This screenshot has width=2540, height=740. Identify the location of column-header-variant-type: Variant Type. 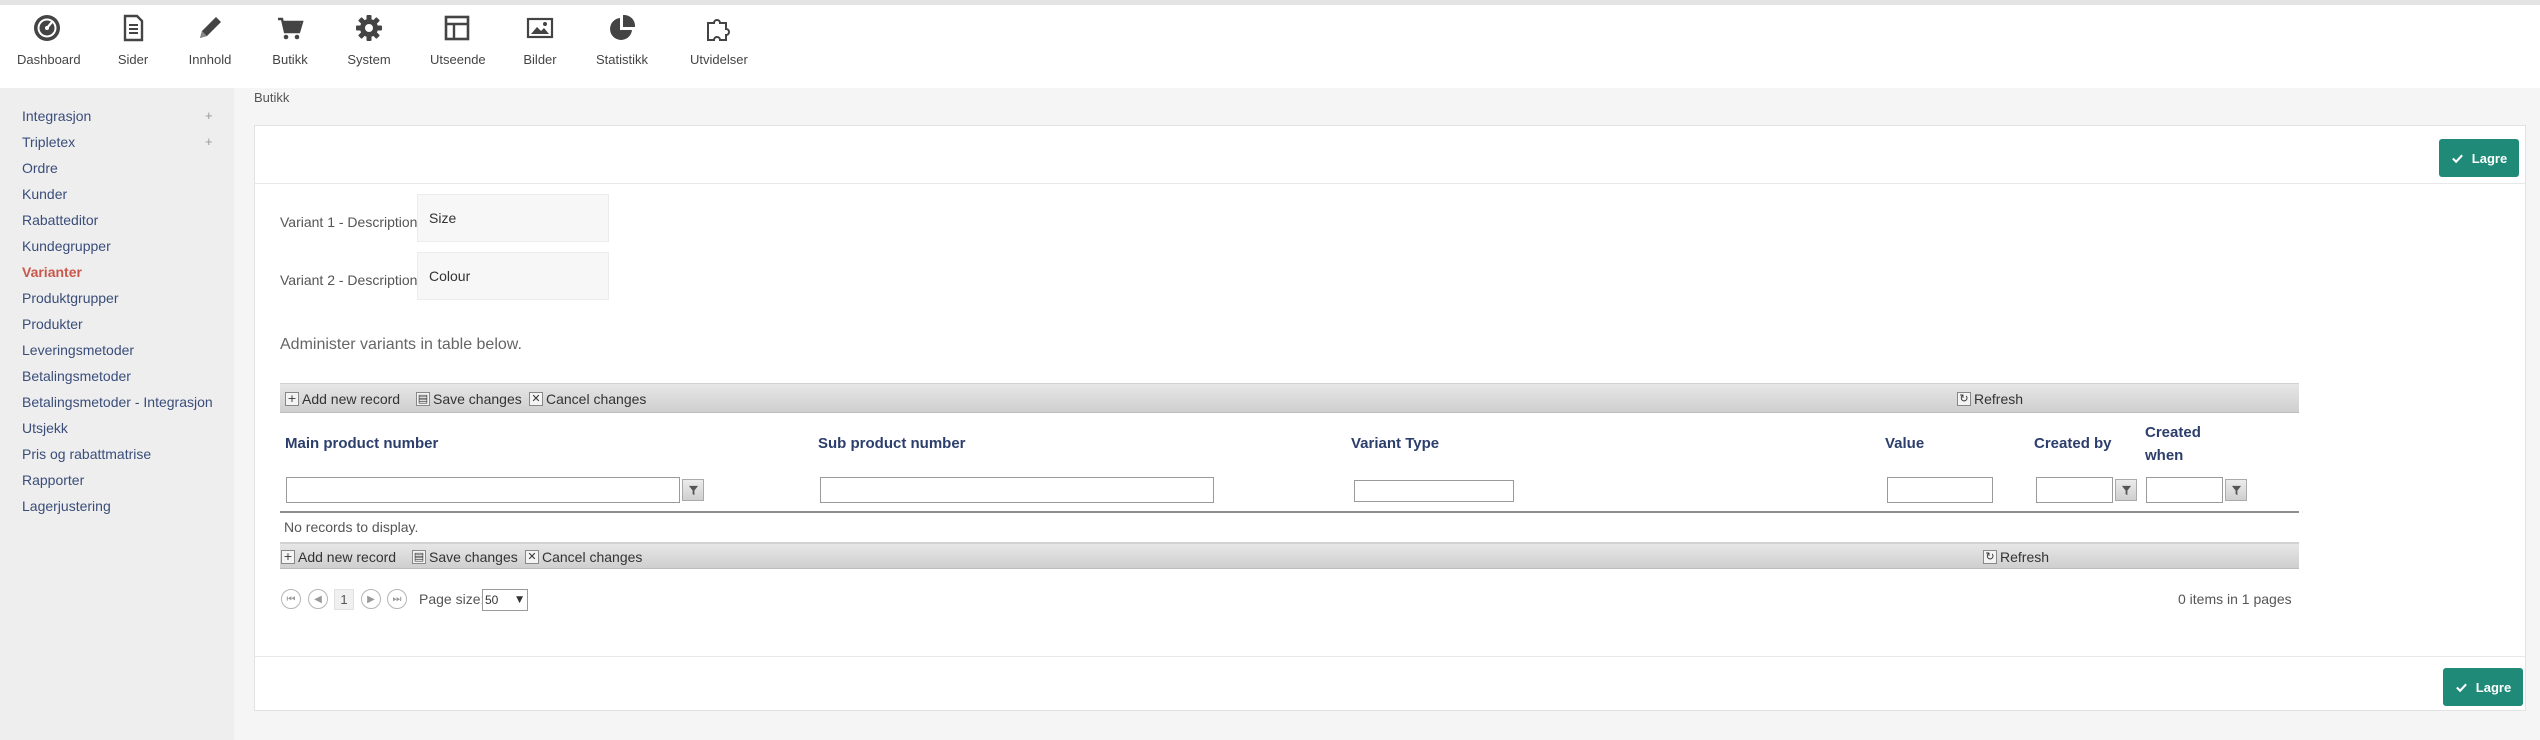
(1395, 443).